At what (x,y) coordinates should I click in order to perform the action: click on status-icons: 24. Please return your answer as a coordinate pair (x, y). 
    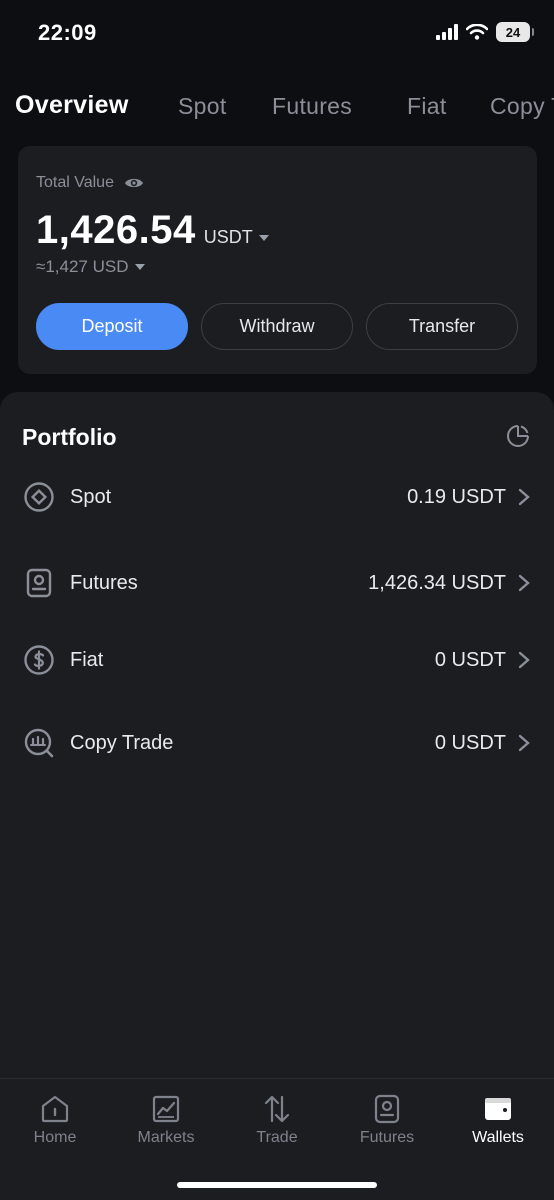
    Looking at the image, I should click on (485, 32).